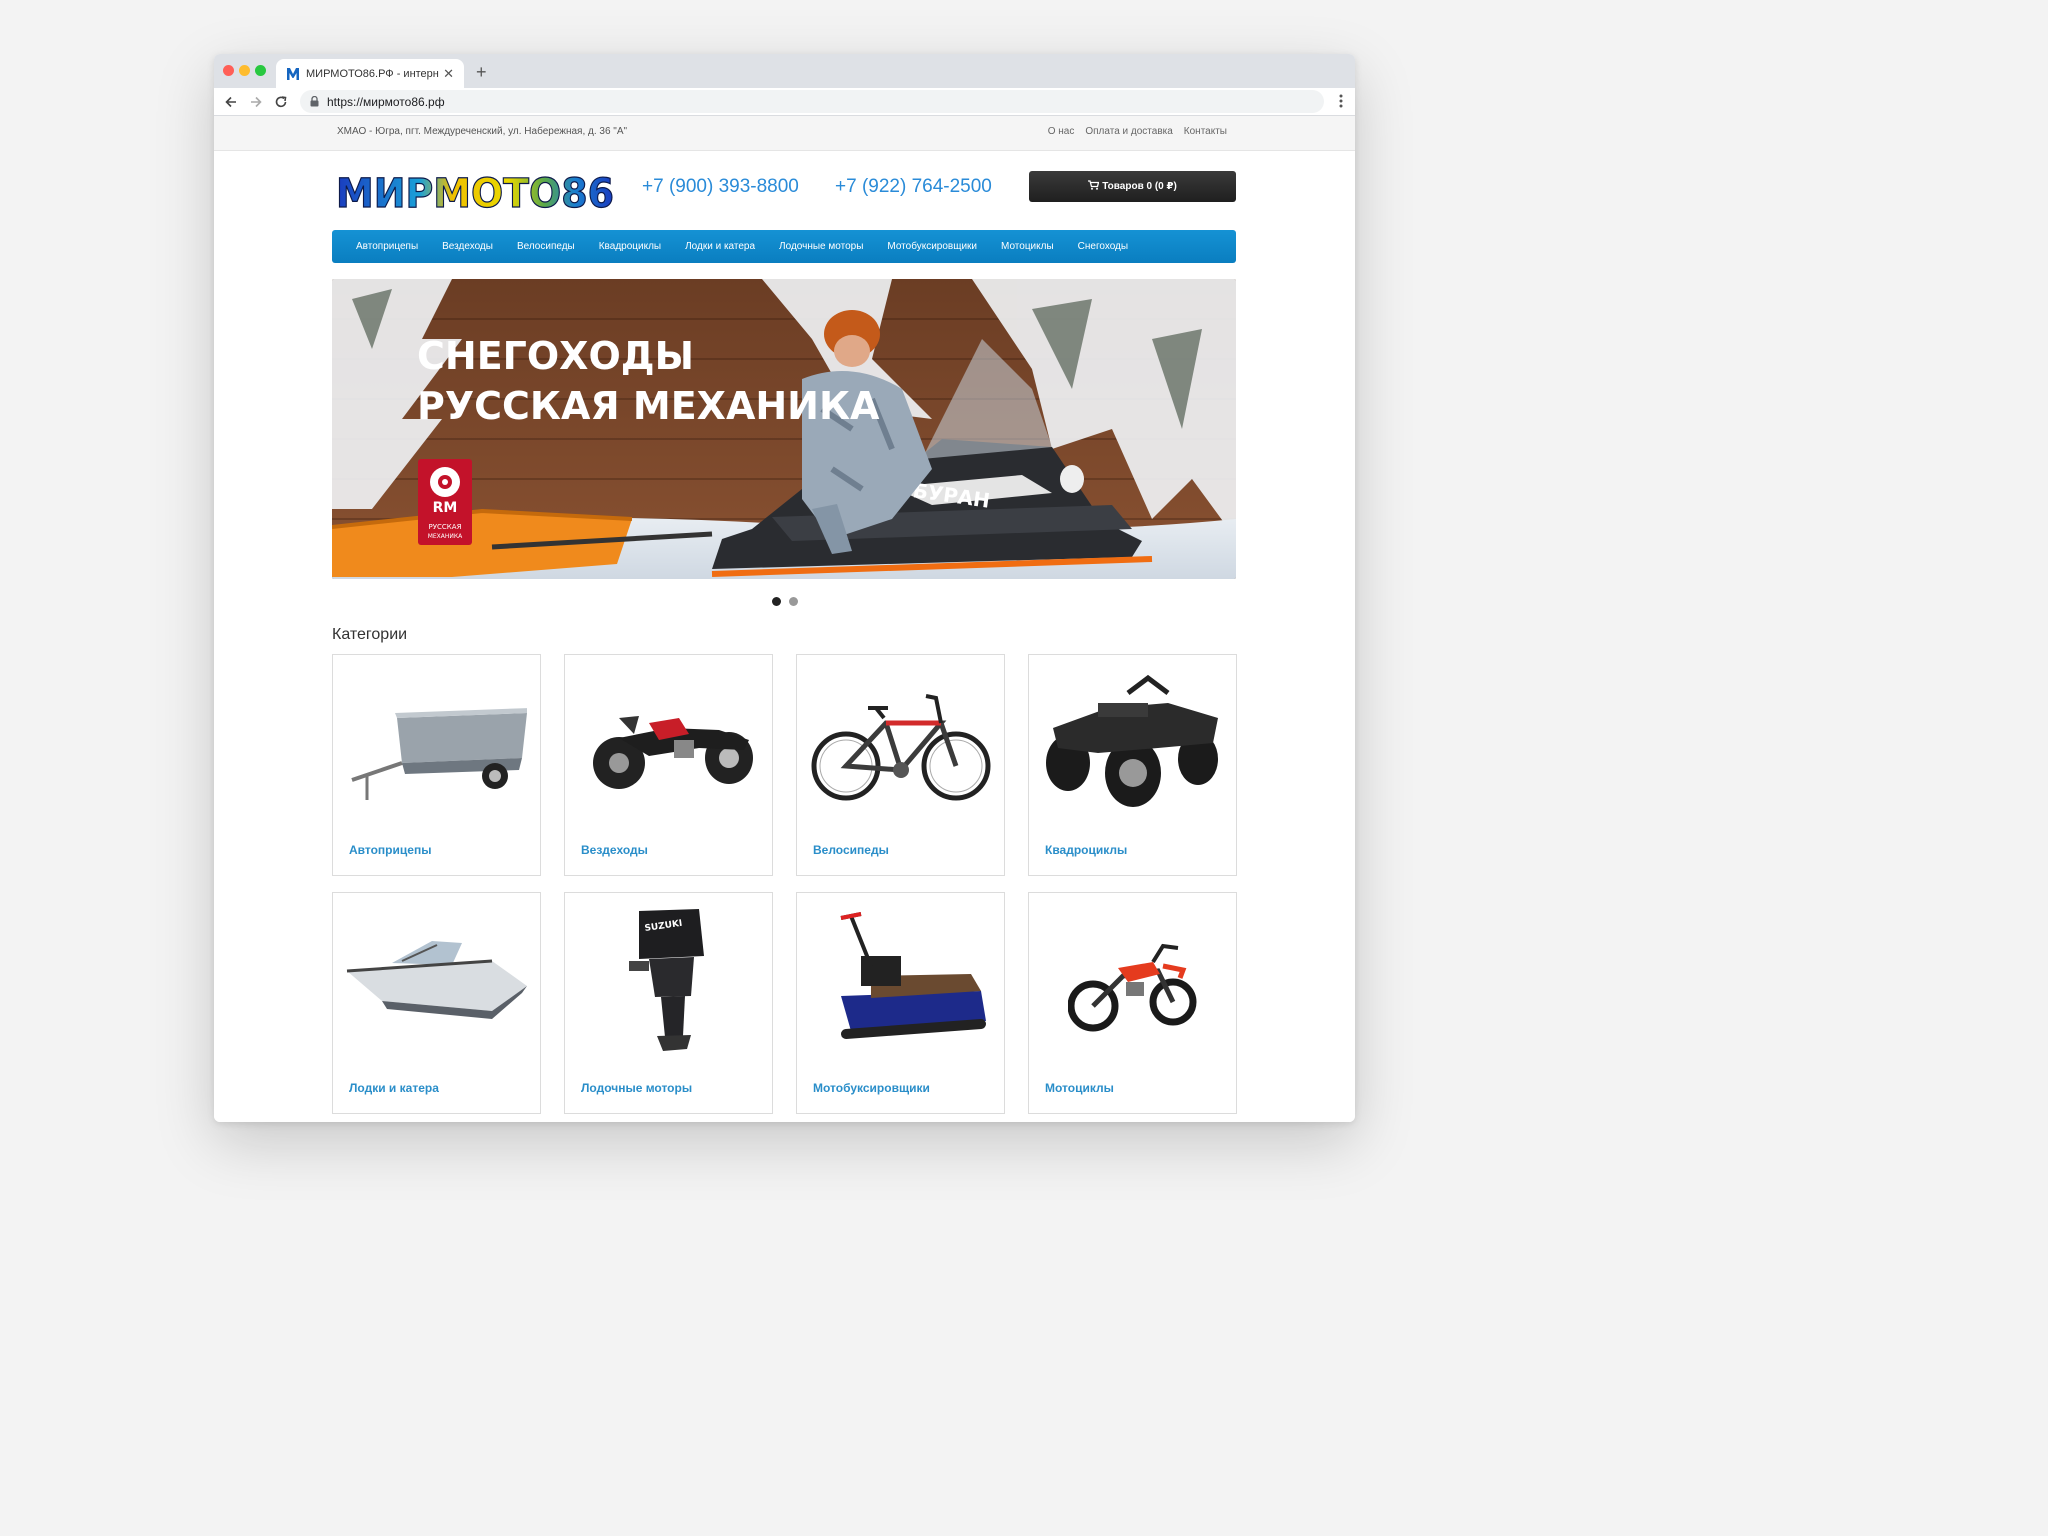 This screenshot has height=1536, width=2048. I want to click on category-card-bicycles: Велосипеды, so click(900, 765).